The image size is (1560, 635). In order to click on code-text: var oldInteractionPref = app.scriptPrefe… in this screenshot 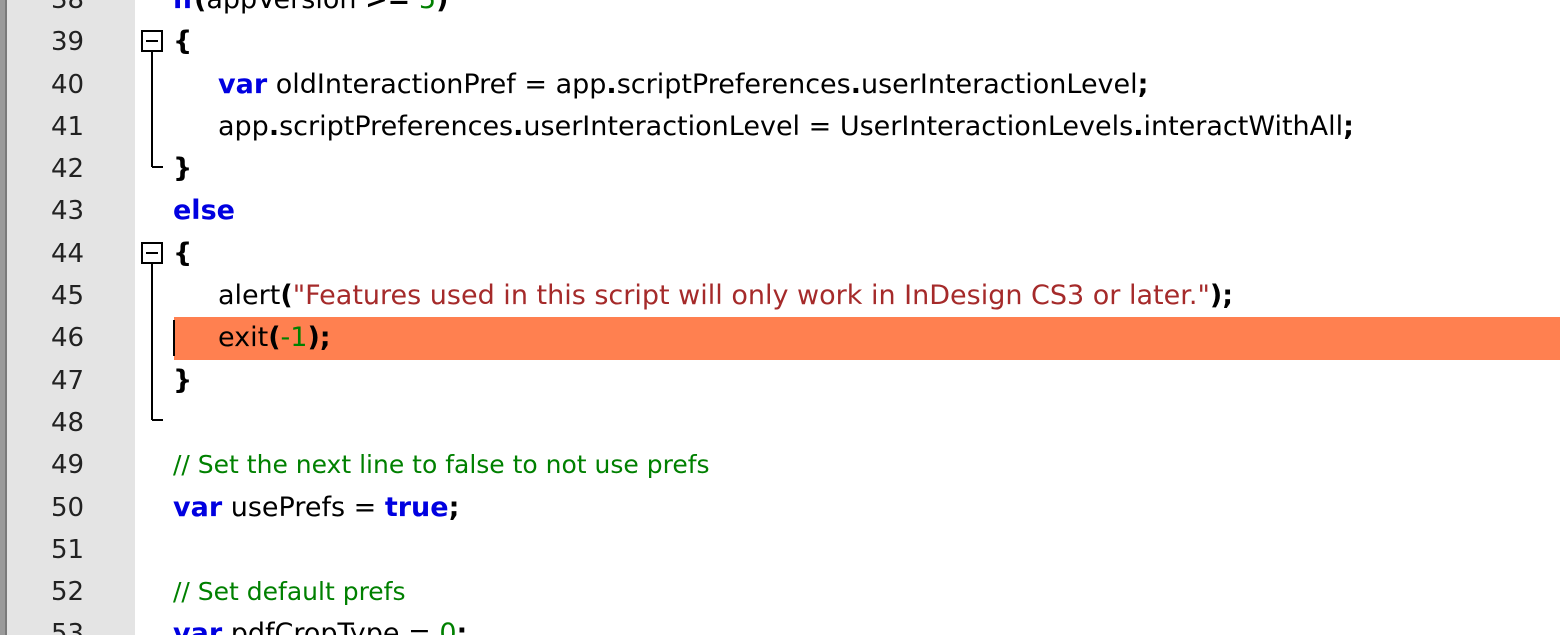, I will do `click(683, 85)`.